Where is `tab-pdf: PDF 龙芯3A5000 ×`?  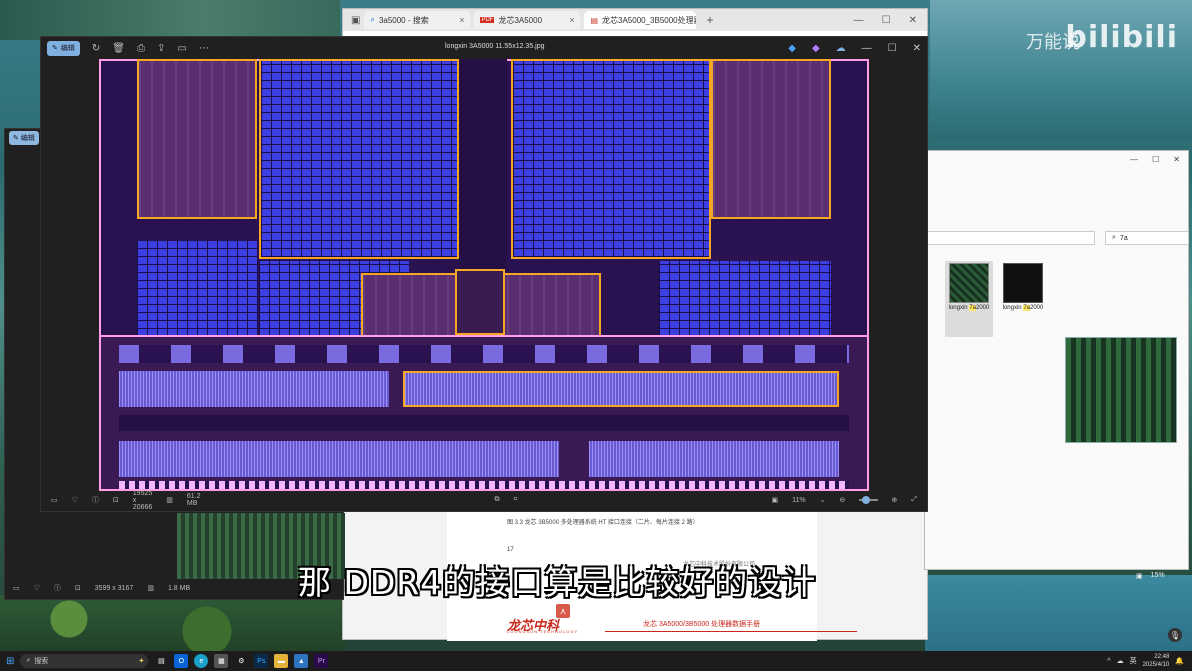
tab-pdf: PDF 龙芯3A5000 × is located at coordinates (527, 20).